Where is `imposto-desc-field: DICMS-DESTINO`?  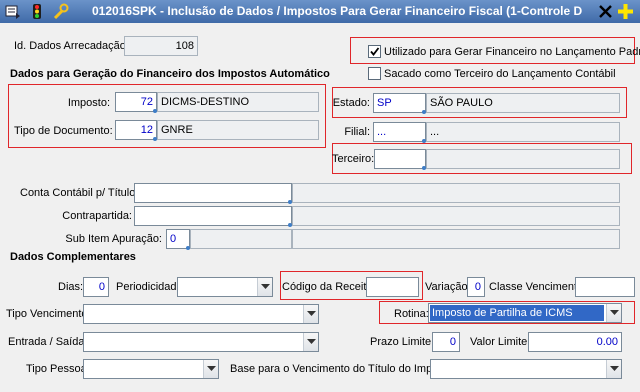 imposto-desc-field: DICMS-DESTINO is located at coordinates (238, 102).